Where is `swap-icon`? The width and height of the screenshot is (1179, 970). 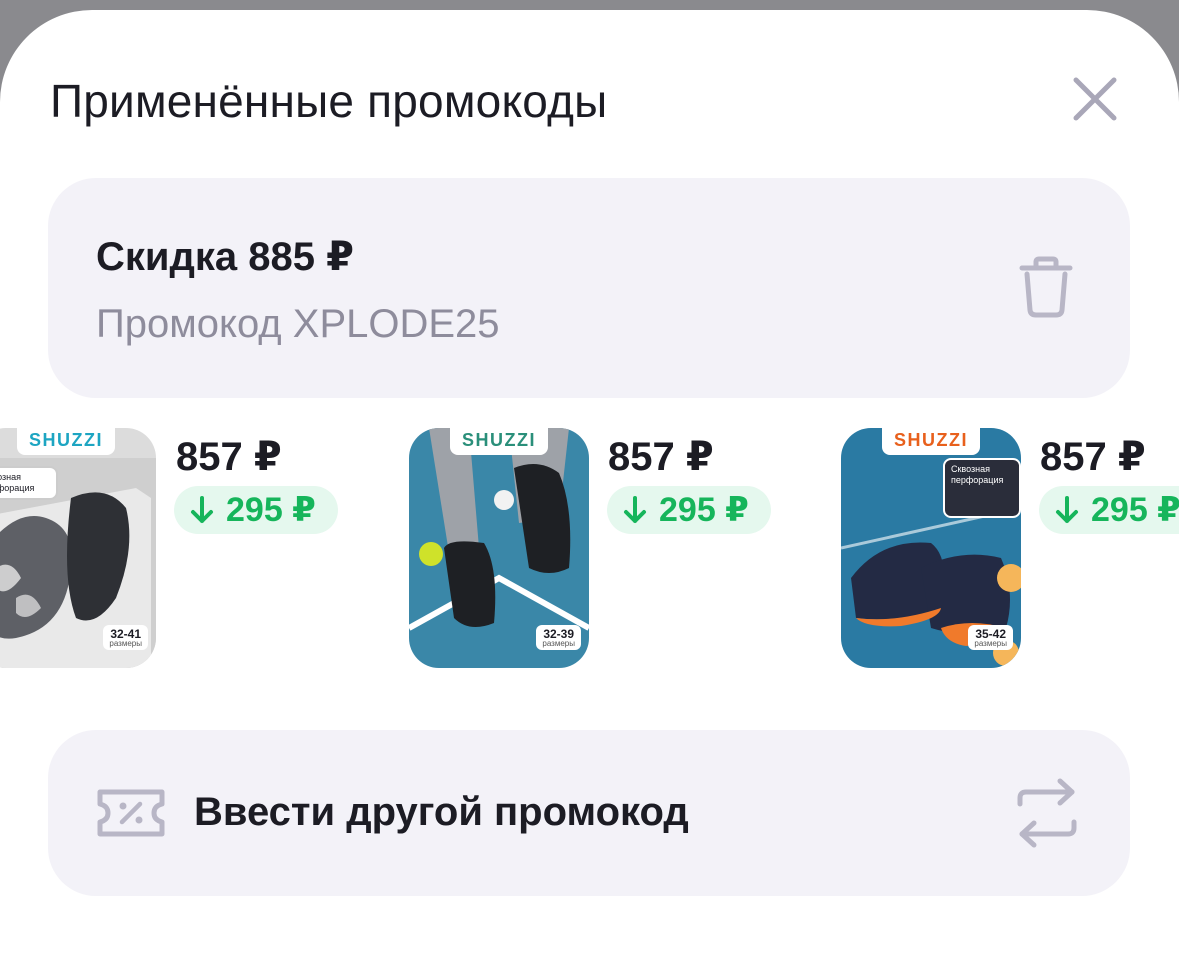 swap-icon is located at coordinates (1047, 813).